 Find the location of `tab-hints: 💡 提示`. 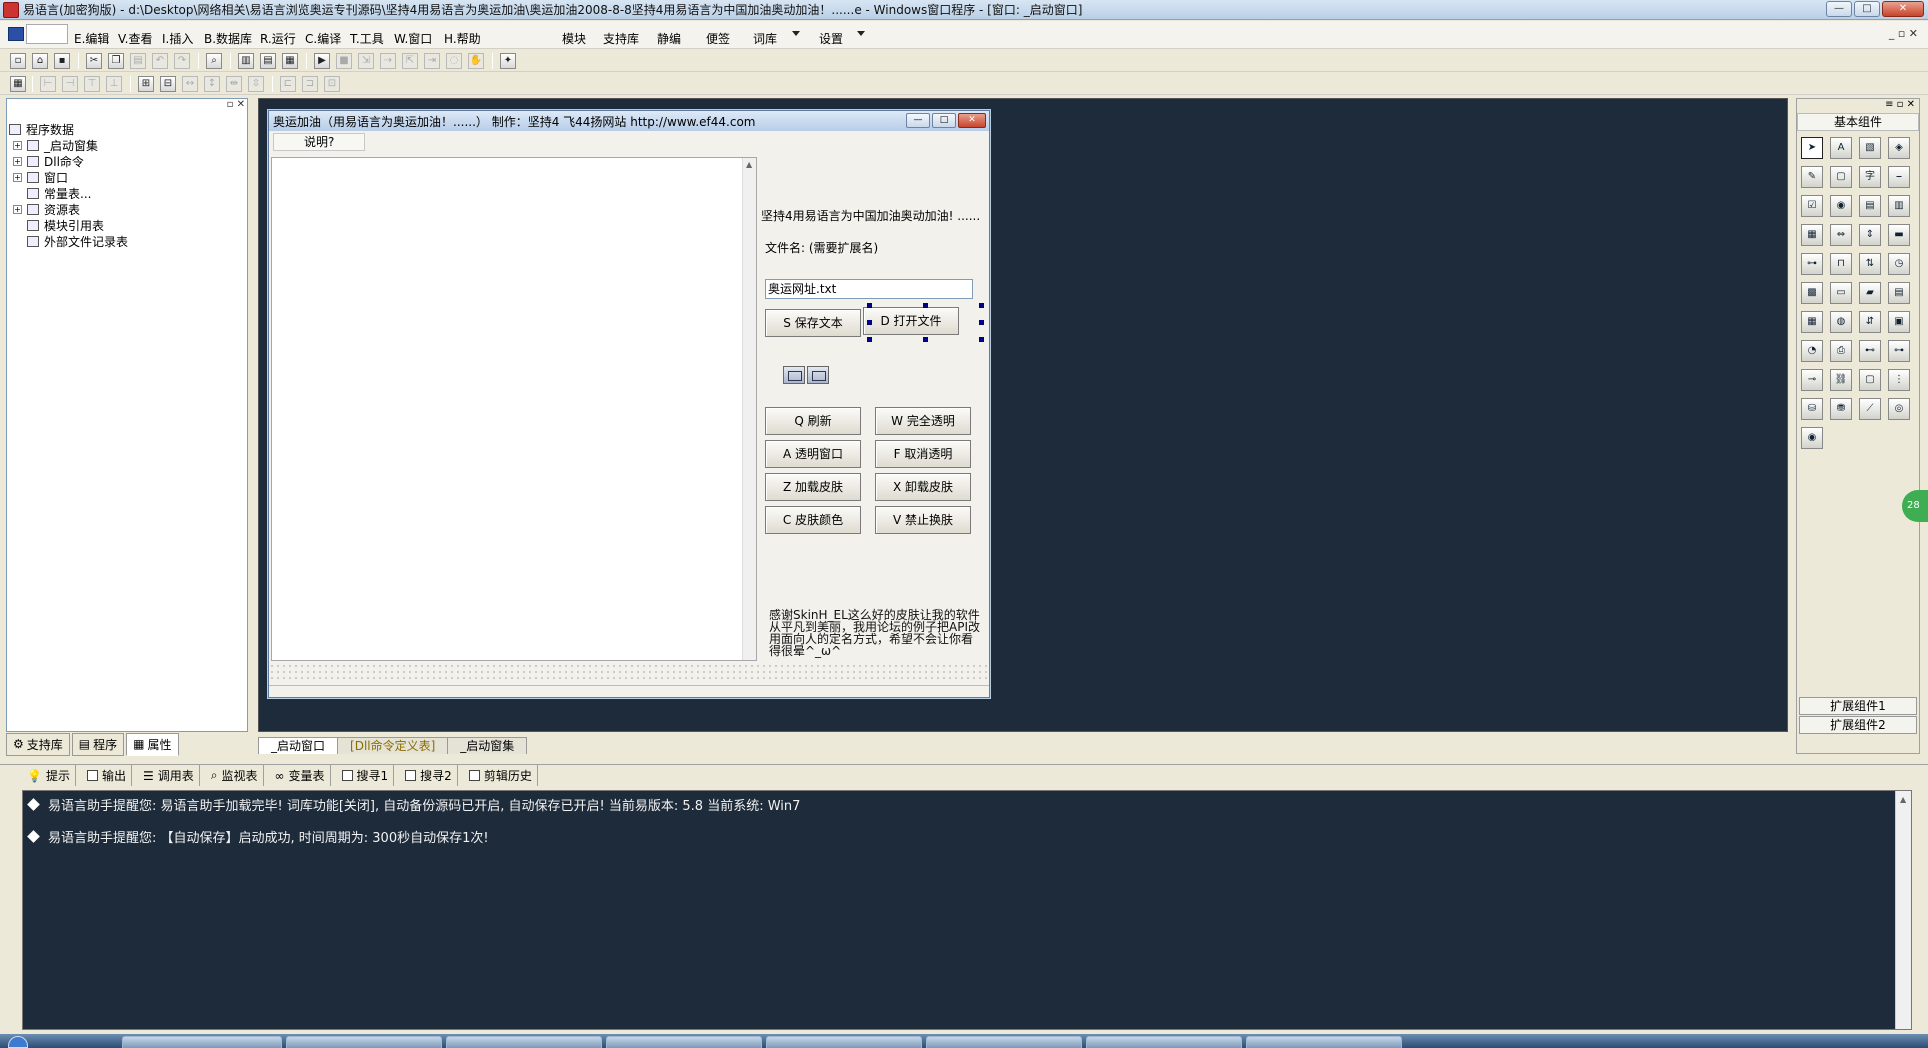

tab-hints: 💡 提示 is located at coordinates (49, 775).